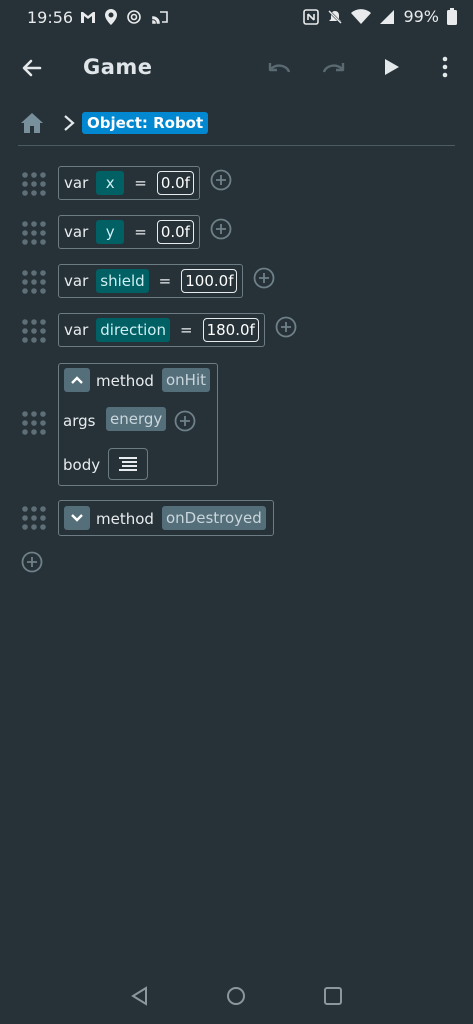 This screenshot has width=473, height=1024. Describe the element at coordinates (122, 281) in the screenshot. I see `variable-name: shield` at that location.